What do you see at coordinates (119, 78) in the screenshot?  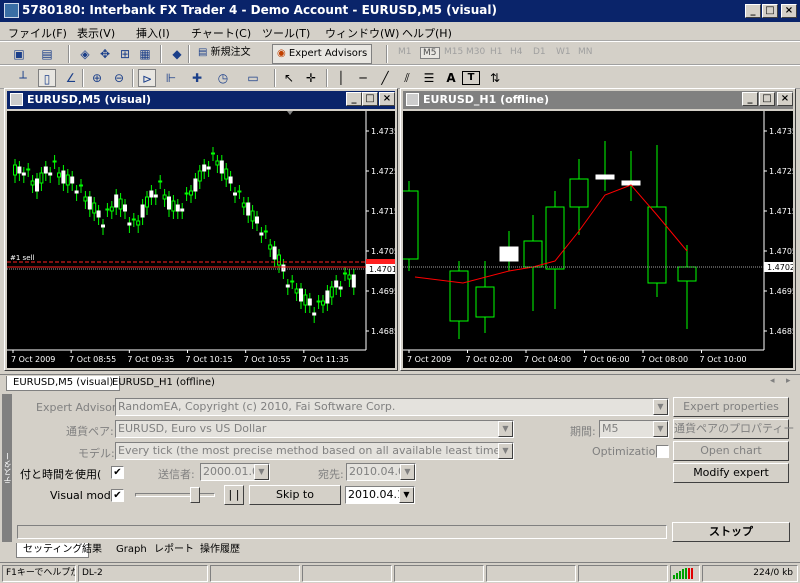 I see `zoom-out-icon: ⊖` at bounding box center [119, 78].